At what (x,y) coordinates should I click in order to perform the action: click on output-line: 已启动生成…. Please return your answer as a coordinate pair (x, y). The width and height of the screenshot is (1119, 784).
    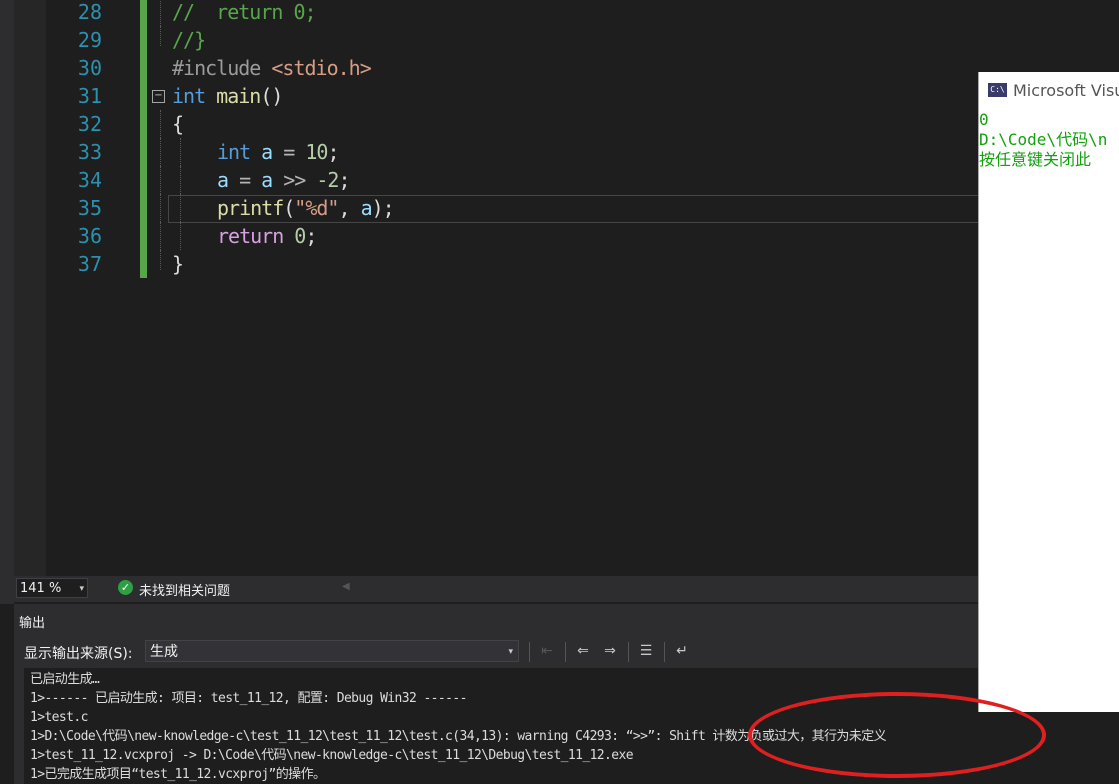
    Looking at the image, I should click on (65, 679).